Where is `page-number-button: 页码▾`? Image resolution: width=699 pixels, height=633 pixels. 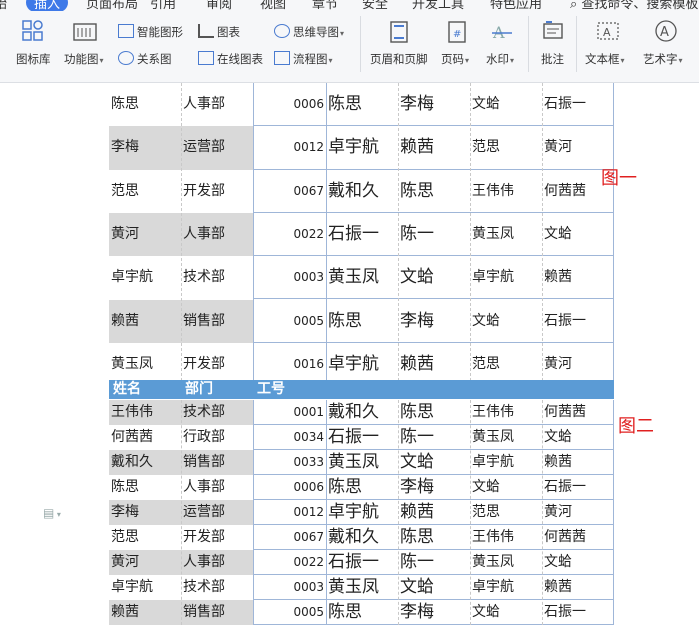 page-number-button: 页码▾ is located at coordinates (455, 59).